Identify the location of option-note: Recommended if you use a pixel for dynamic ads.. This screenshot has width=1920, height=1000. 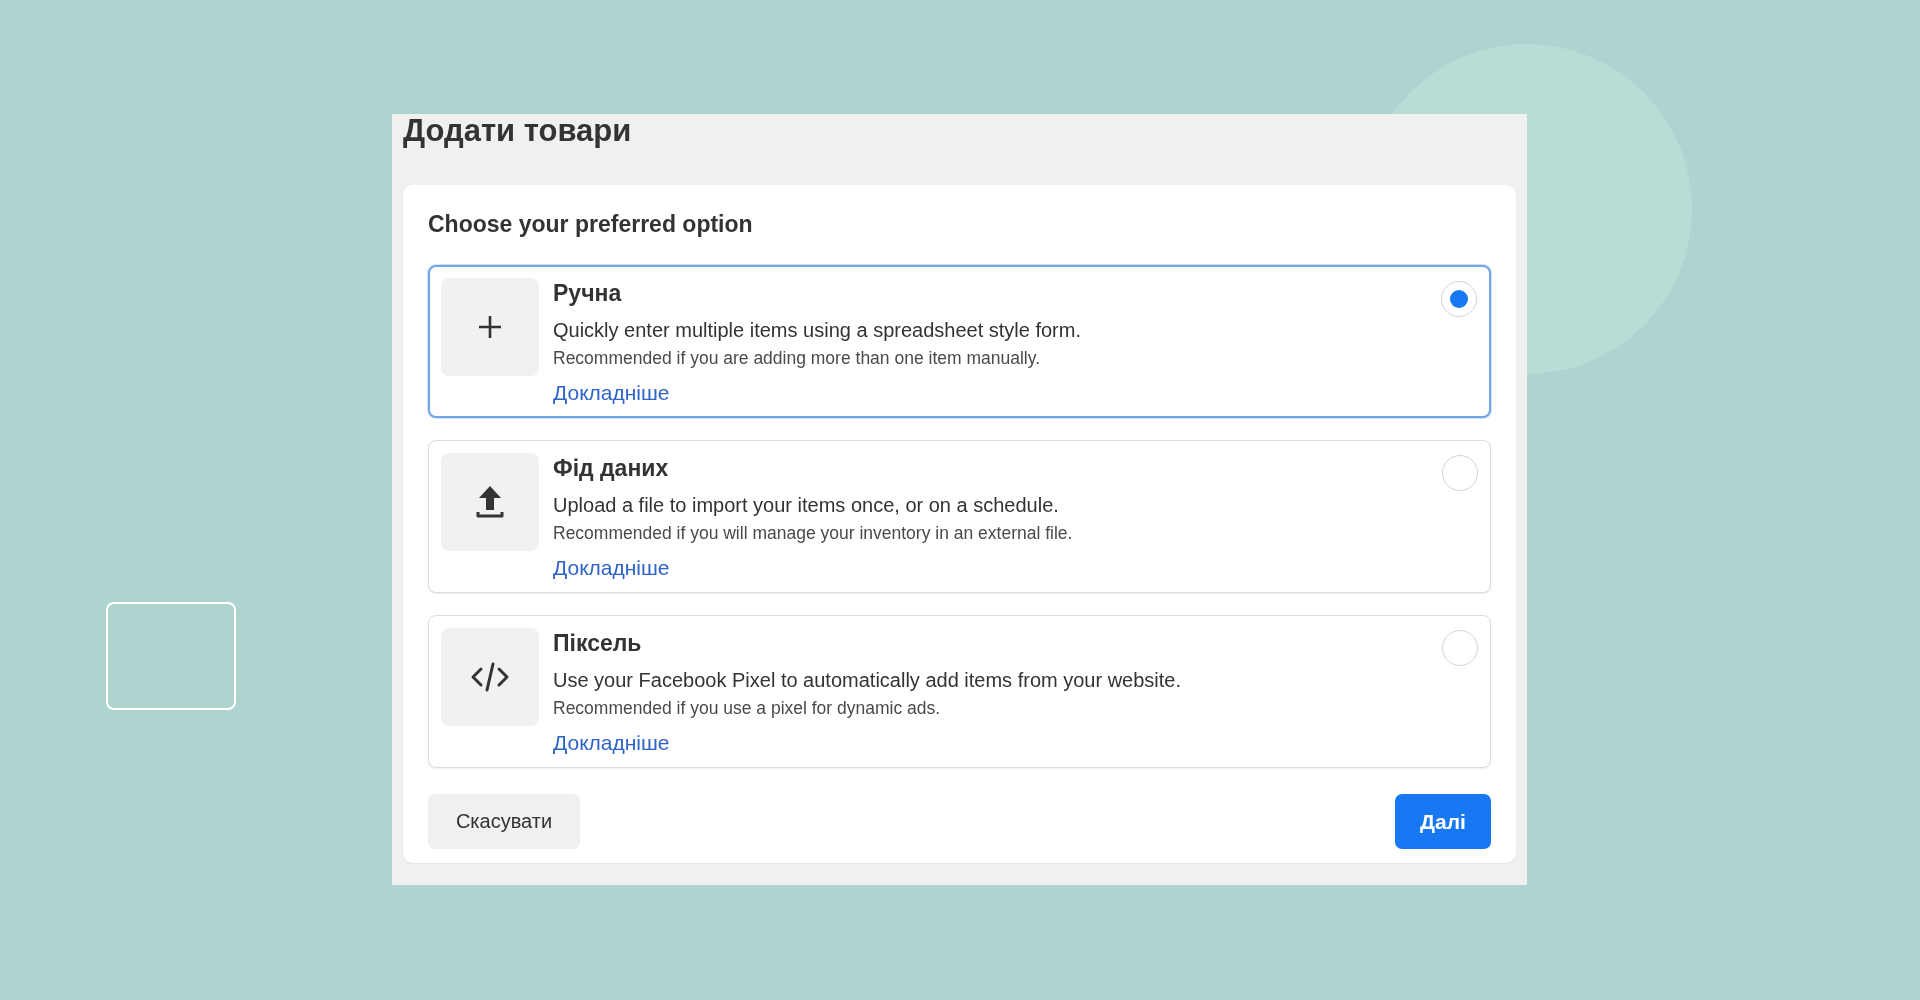
(747, 708).